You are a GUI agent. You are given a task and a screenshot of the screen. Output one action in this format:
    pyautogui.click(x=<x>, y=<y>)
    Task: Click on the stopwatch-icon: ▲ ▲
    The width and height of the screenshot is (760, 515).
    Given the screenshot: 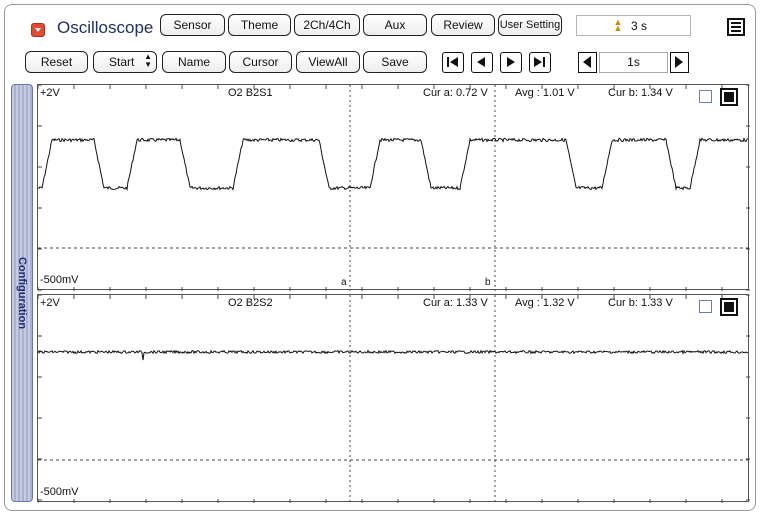 What is the action you would take?
    pyautogui.click(x=618, y=25)
    